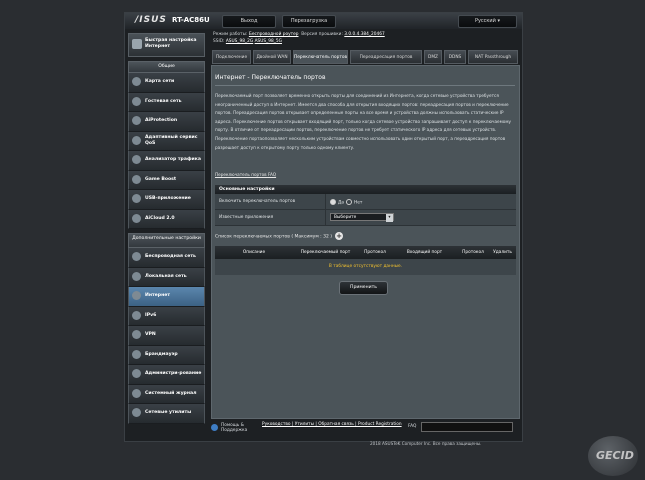  What do you see at coordinates (171, 43) in the screenshot?
I see `quick-setup-label: Быстрая настройка Интернет` at bounding box center [171, 43].